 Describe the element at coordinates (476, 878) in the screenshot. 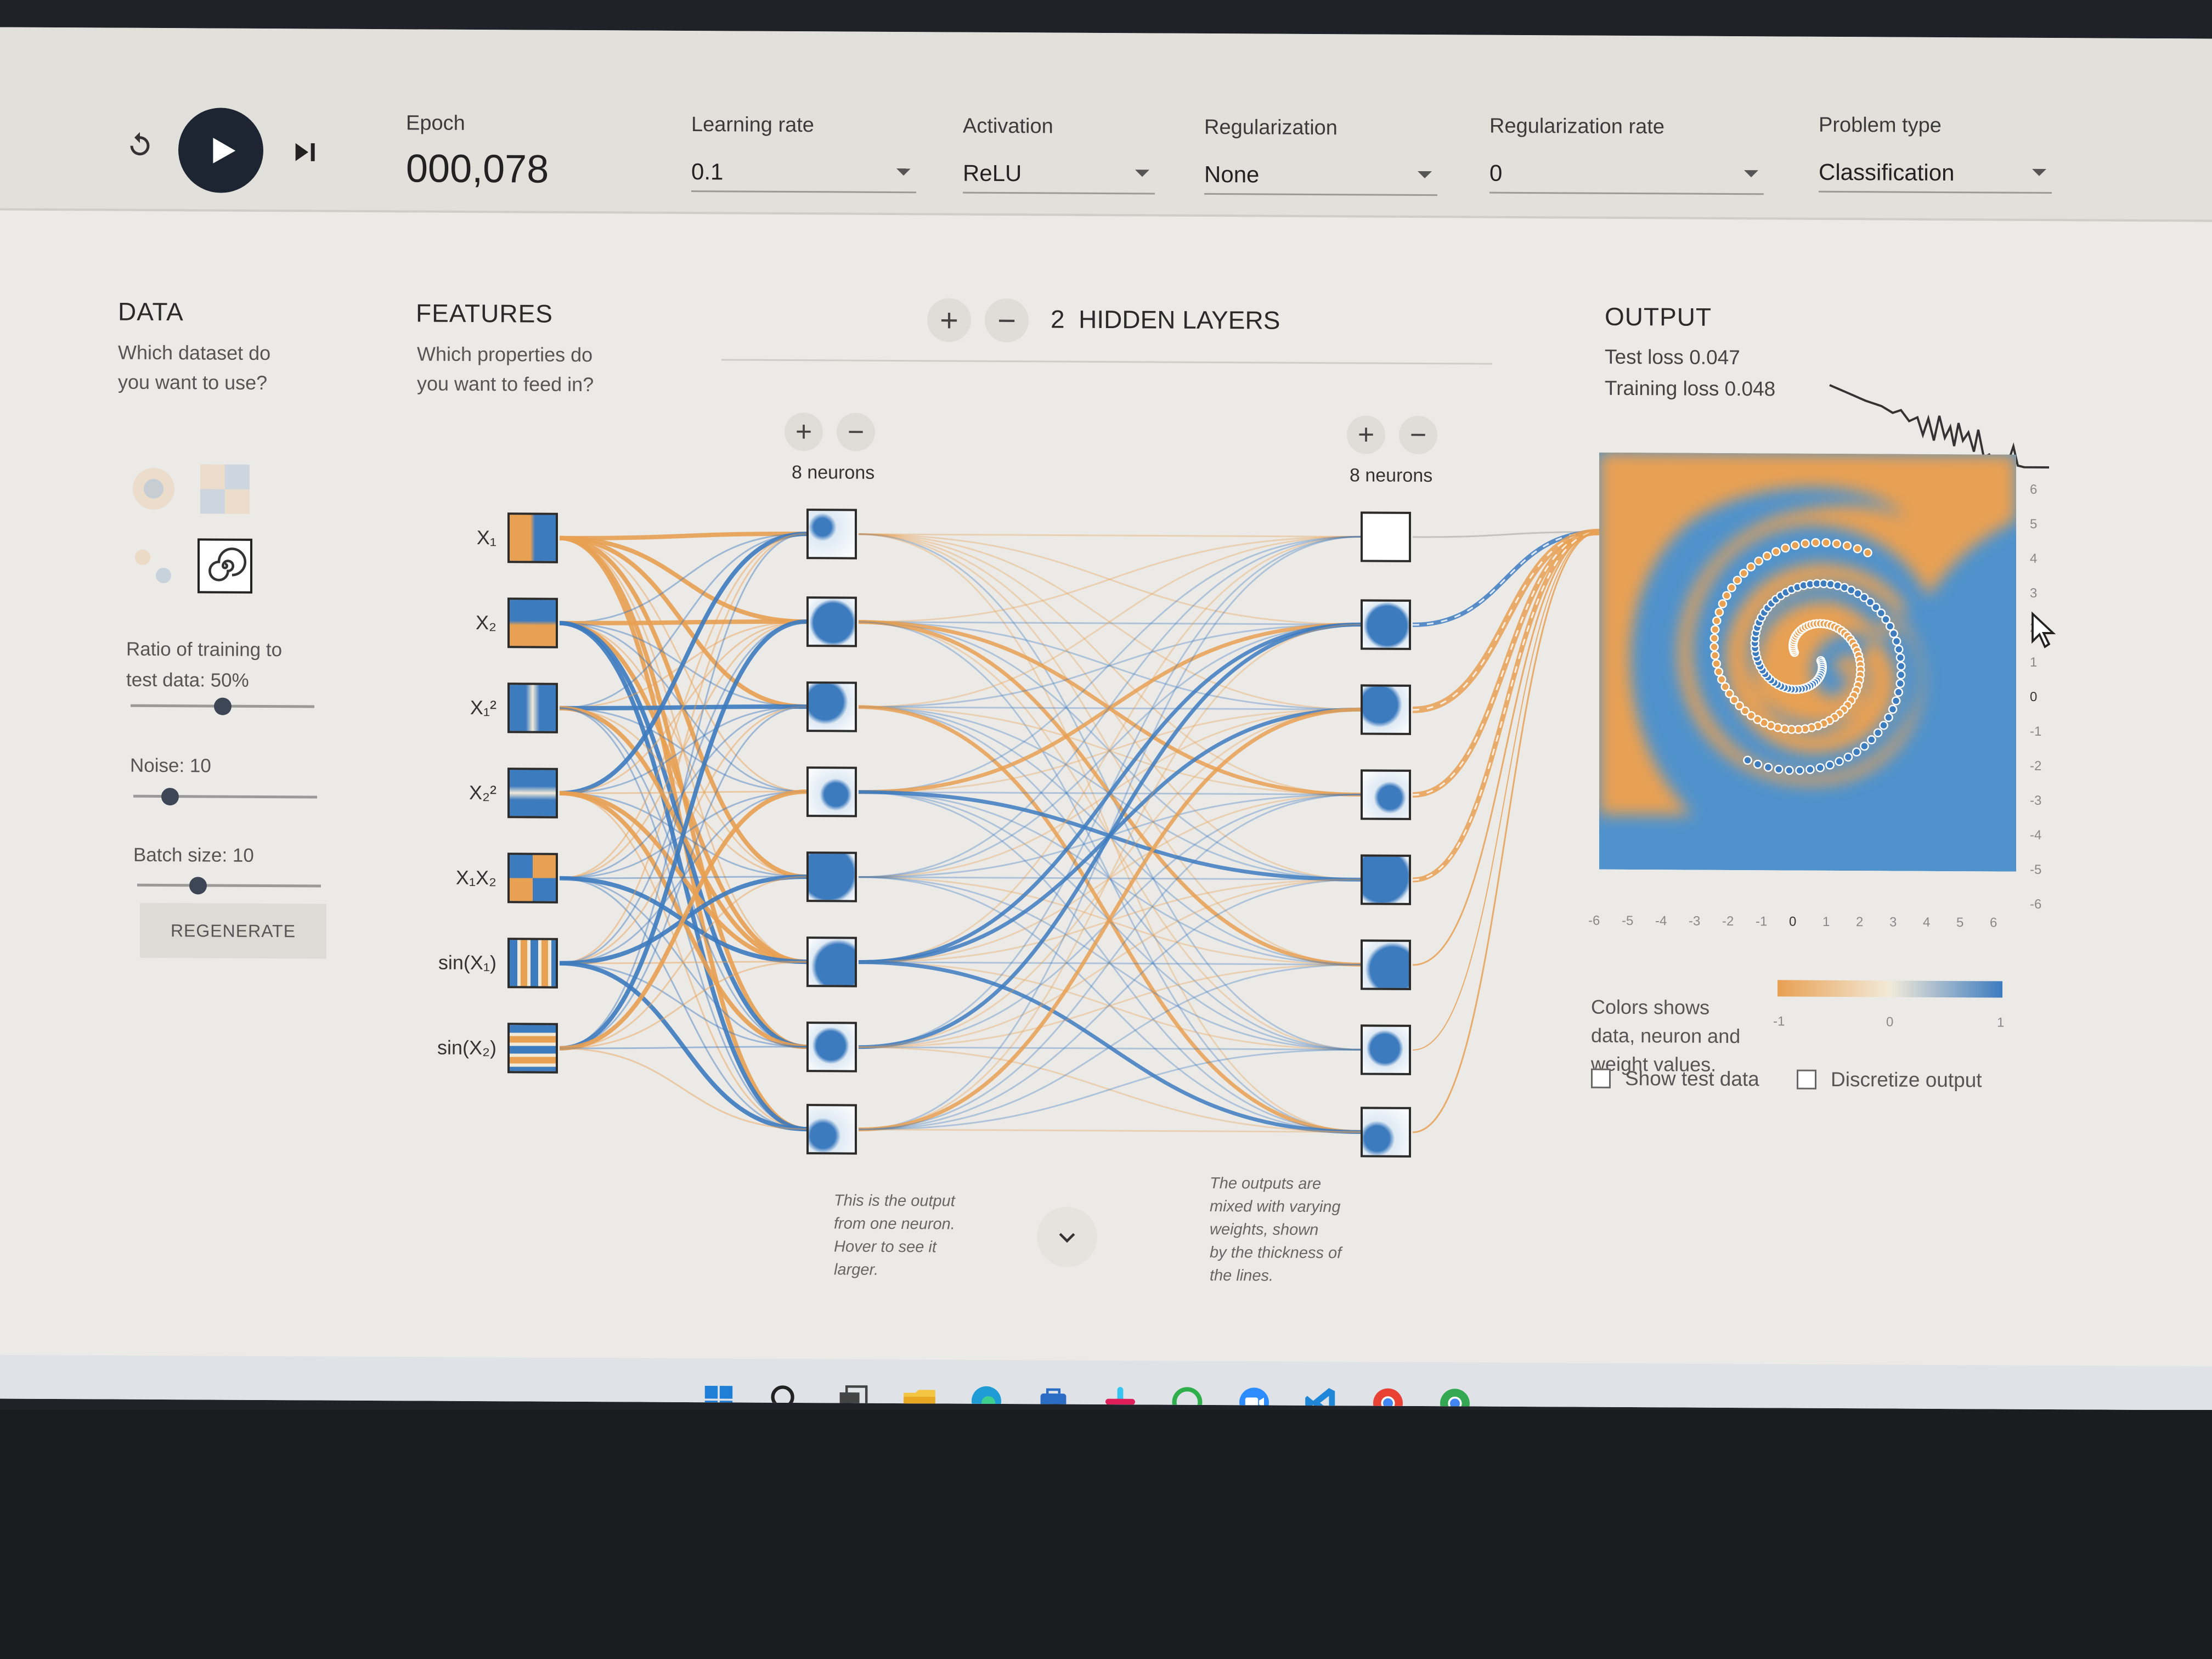

I see `feature-label: X₁X₂` at that location.